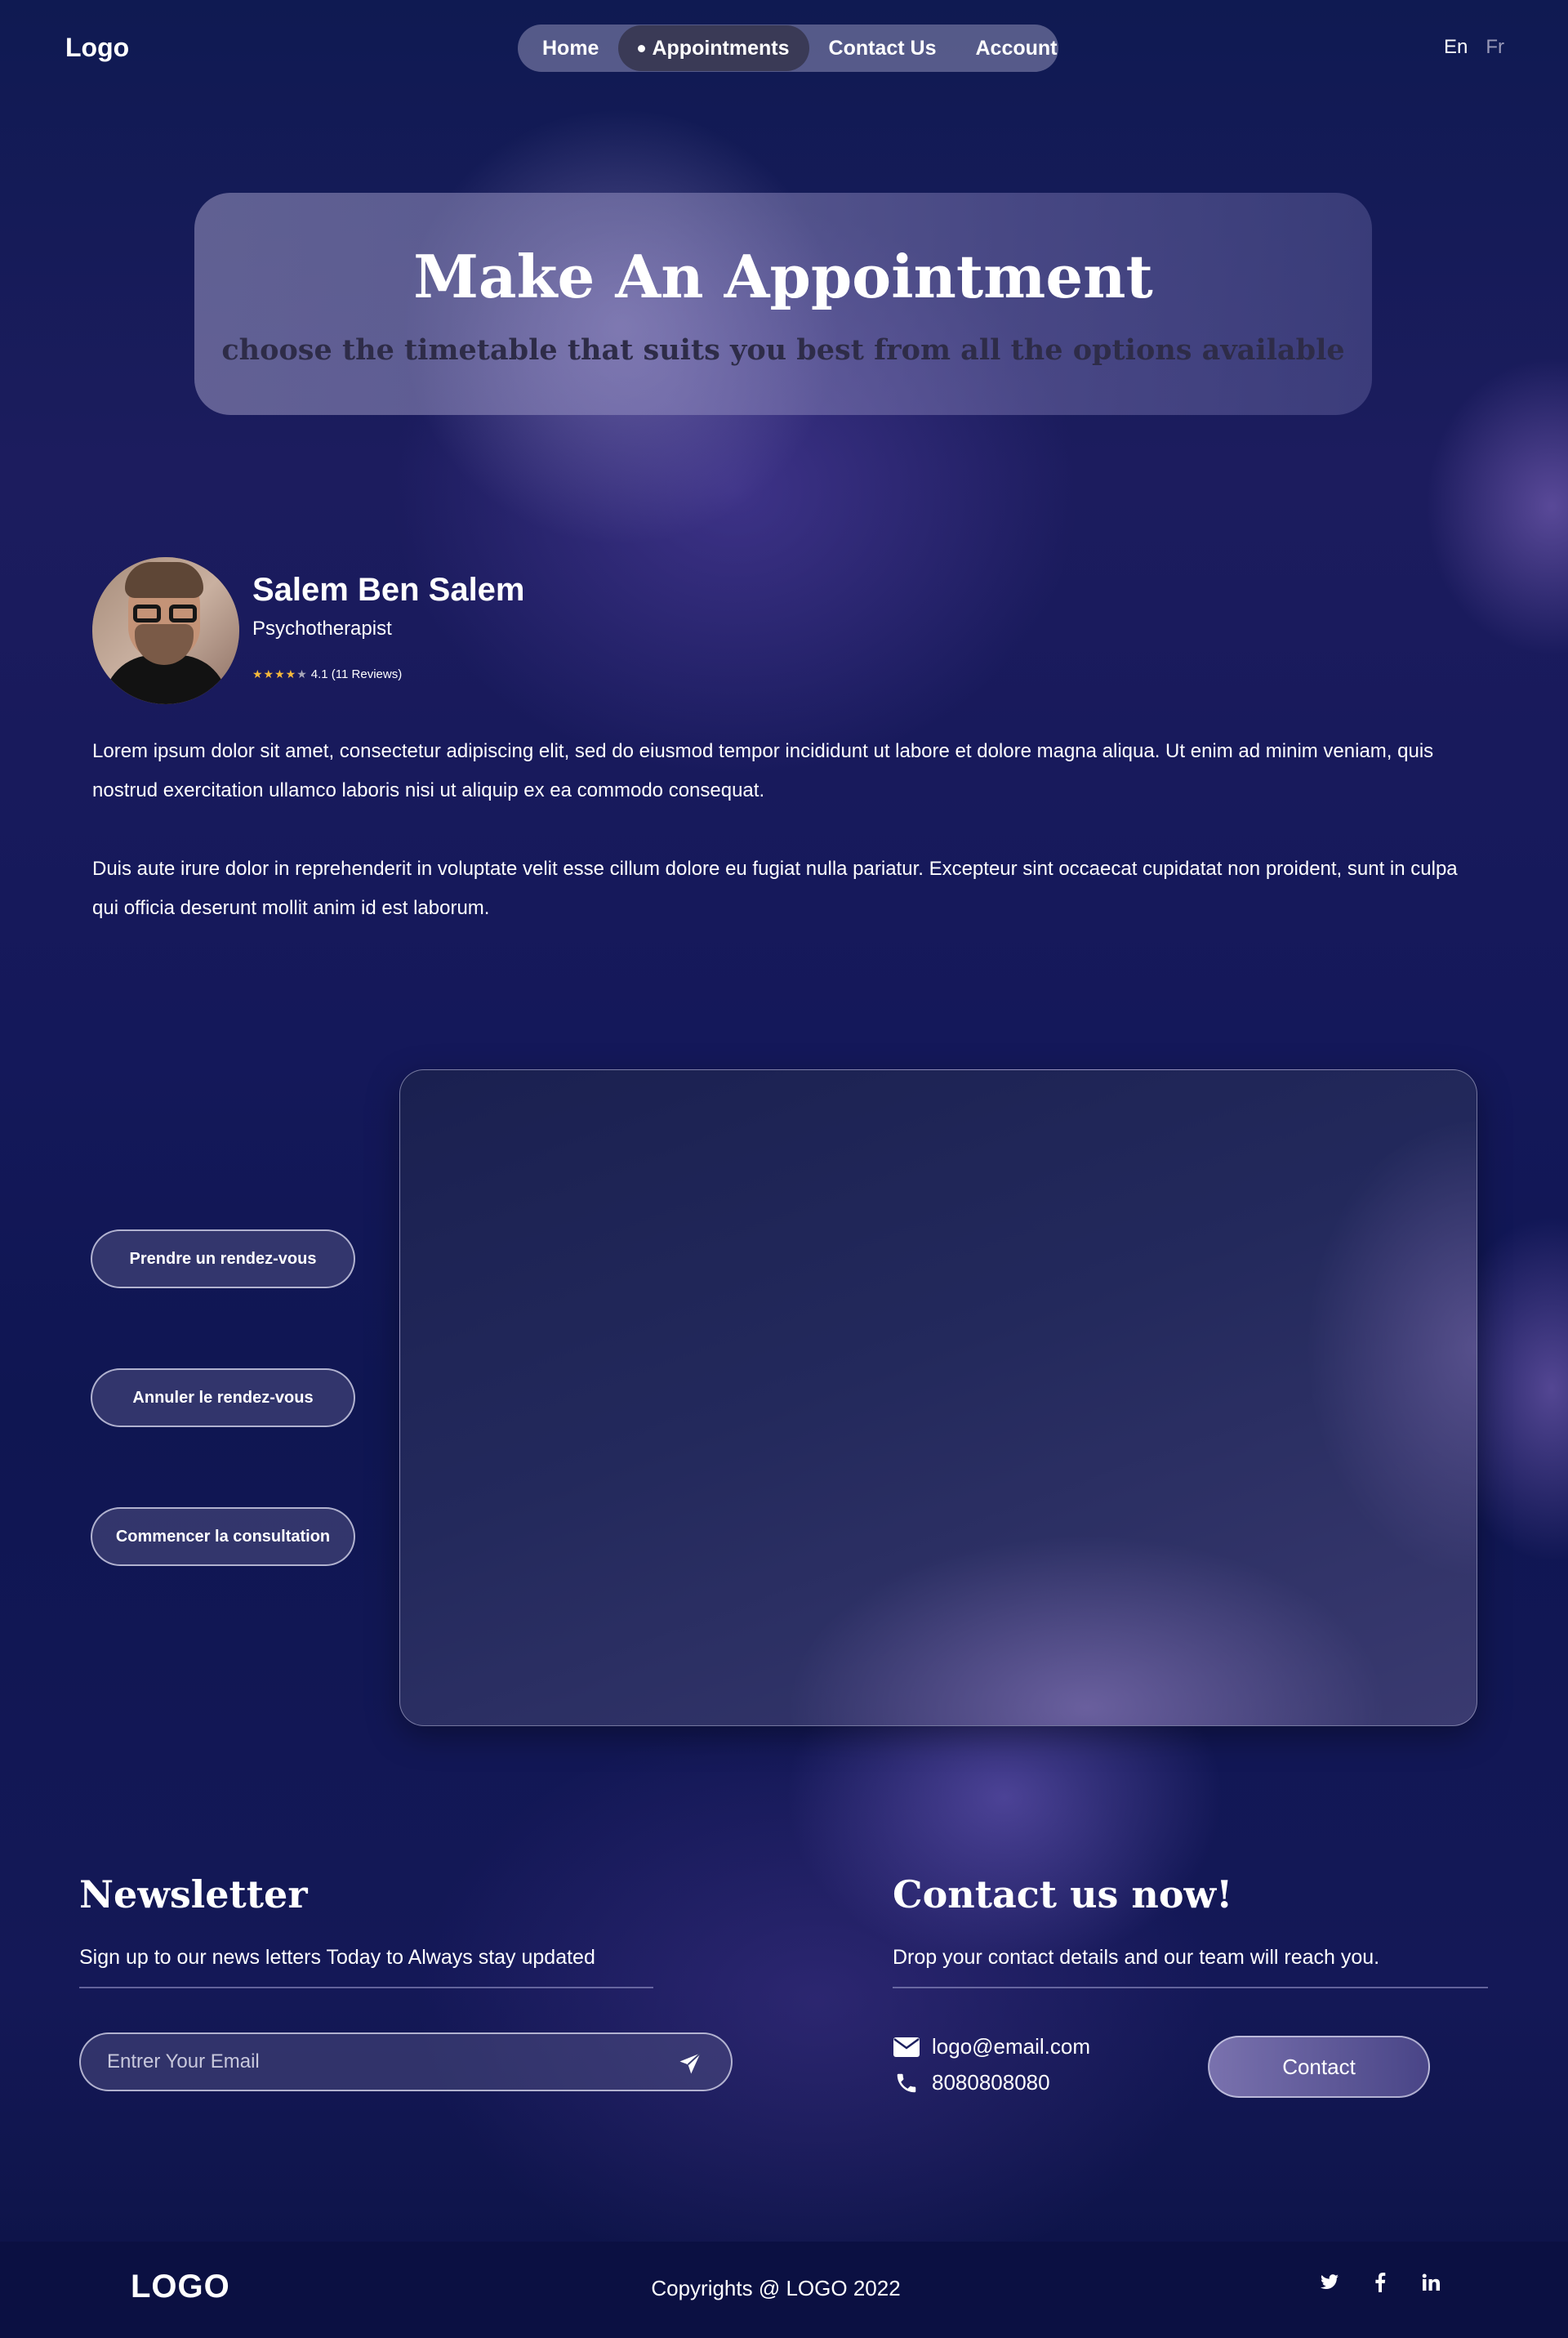 The height and width of the screenshot is (2338, 1568). I want to click on nav-home: Home, so click(570, 48).